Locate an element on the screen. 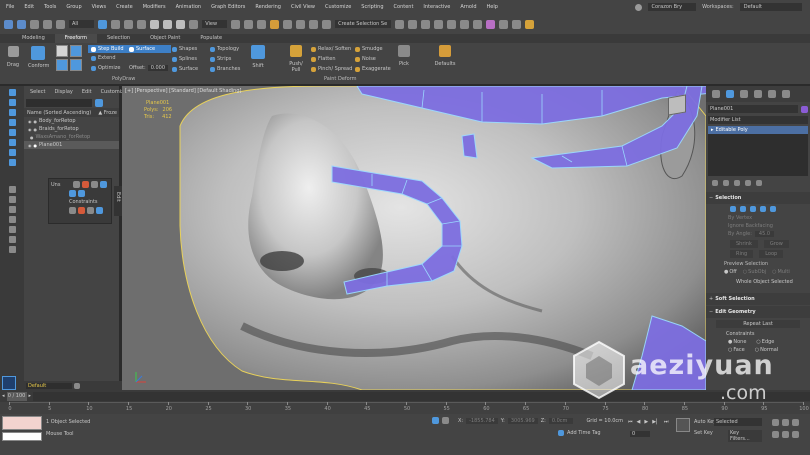  ribbon-panel-label-right: Paint Deform is located at coordinates (340, 79).